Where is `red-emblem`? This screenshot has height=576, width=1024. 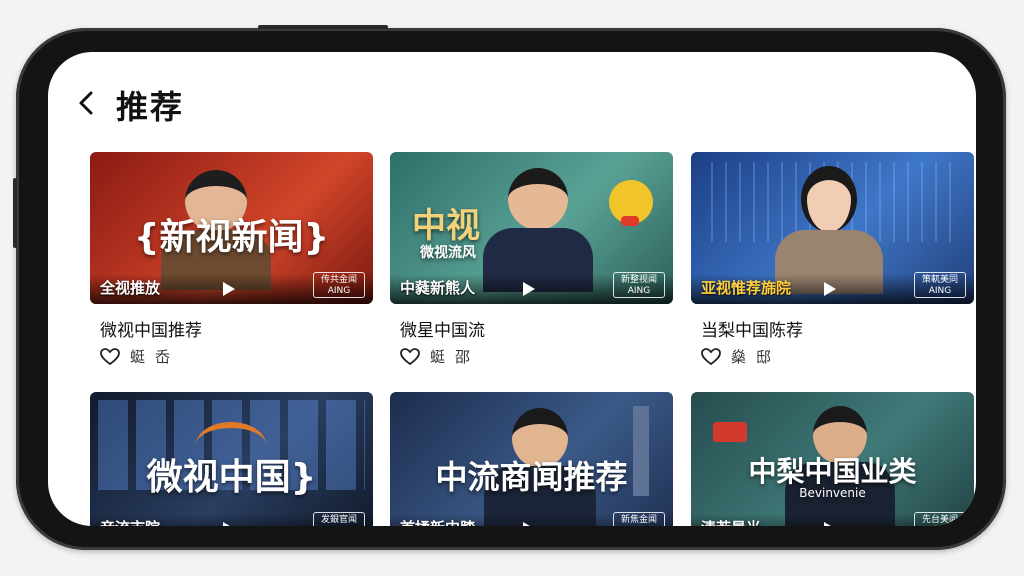
red-emblem is located at coordinates (730, 432).